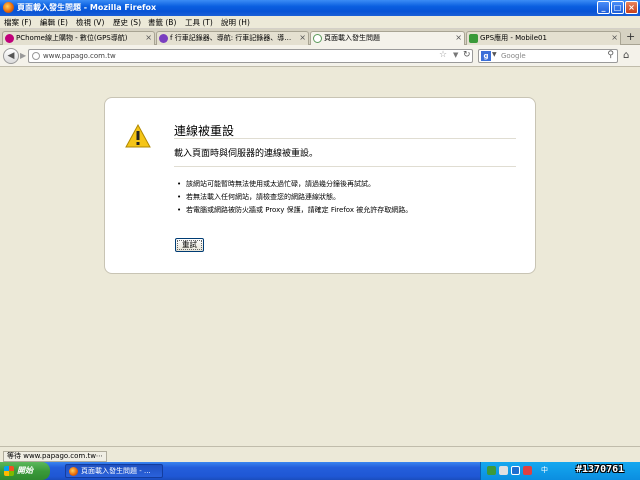  Describe the element at coordinates (491, 470) in the screenshot. I see `network-icon` at that location.